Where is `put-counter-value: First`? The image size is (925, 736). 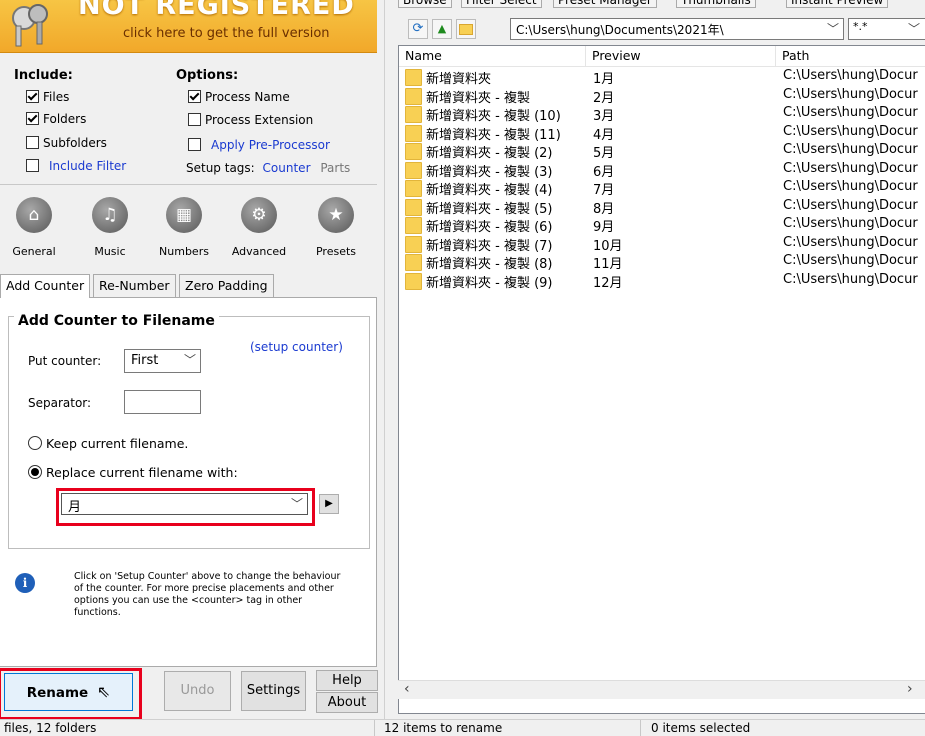 put-counter-value: First is located at coordinates (145, 360).